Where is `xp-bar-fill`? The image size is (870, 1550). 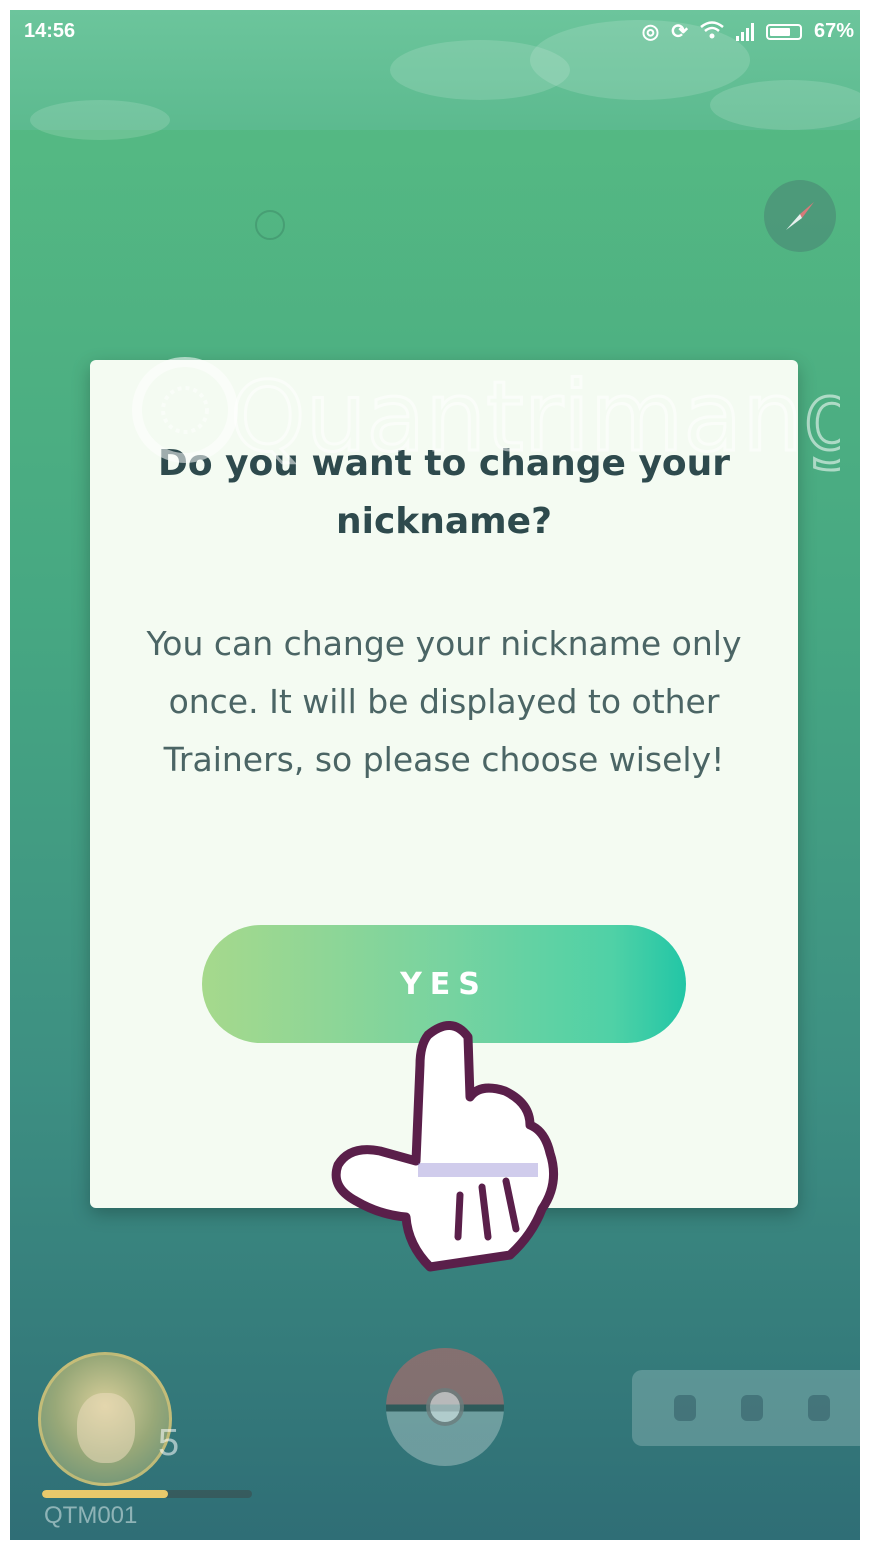
xp-bar-fill is located at coordinates (105, 1494).